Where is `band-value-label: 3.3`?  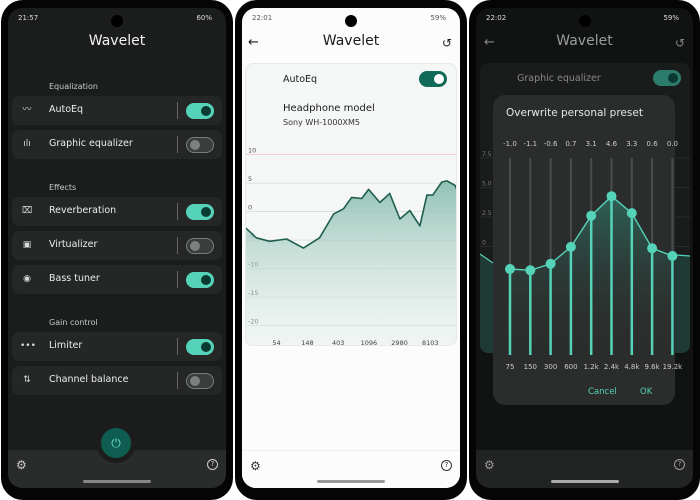
band-value-label: 3.3 is located at coordinates (631, 144).